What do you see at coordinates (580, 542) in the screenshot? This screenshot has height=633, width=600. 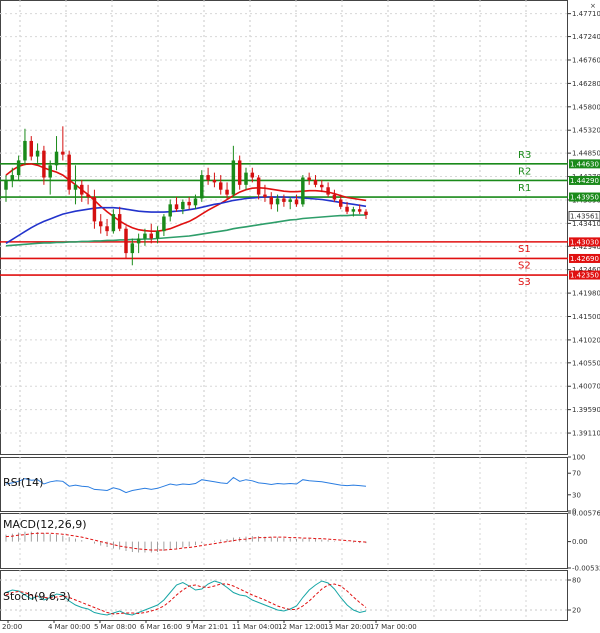 I see `macd-tick-label: 0.00` at bounding box center [580, 542].